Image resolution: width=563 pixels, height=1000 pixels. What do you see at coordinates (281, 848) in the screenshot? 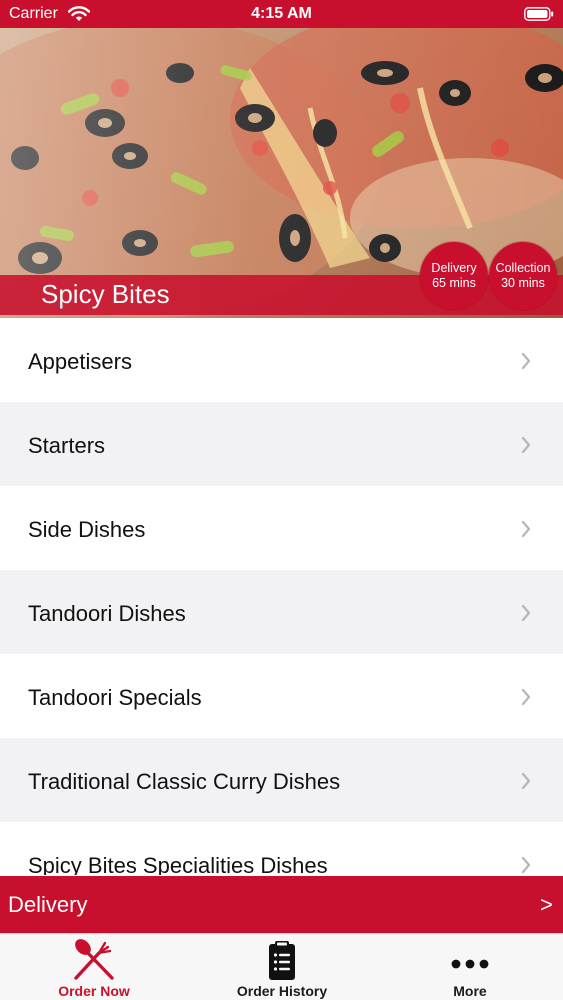
I see `menu-category-row: Spicy Bites Specialities Dishes` at bounding box center [281, 848].